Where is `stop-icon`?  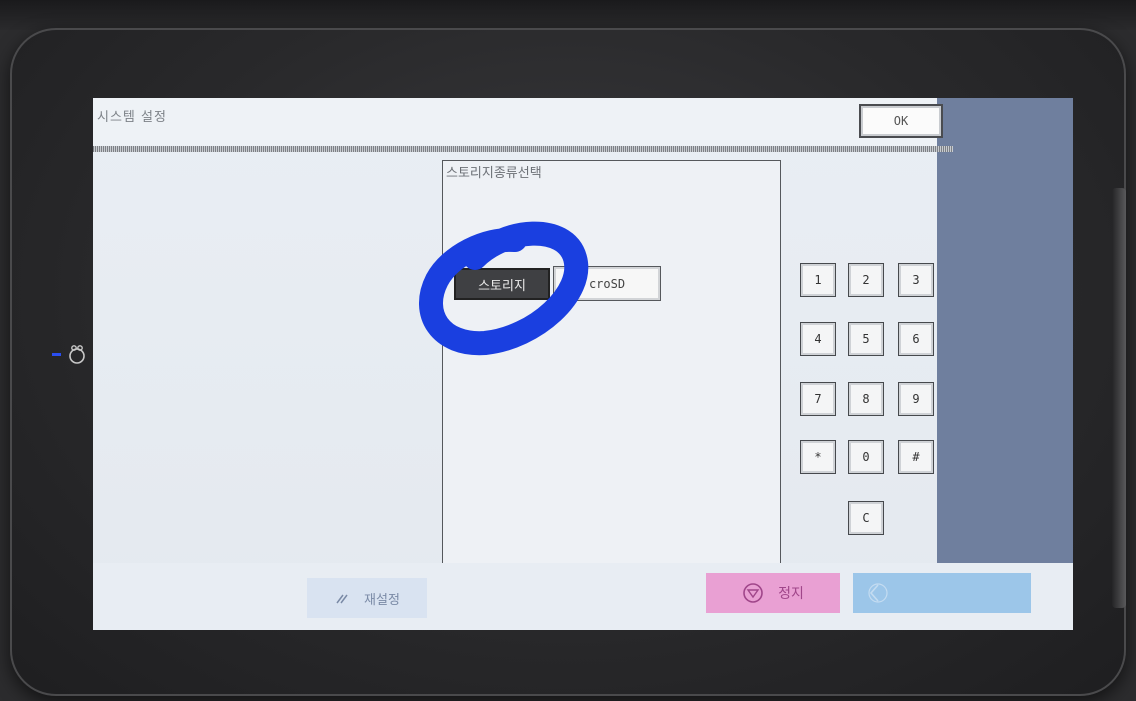 stop-icon is located at coordinates (753, 593).